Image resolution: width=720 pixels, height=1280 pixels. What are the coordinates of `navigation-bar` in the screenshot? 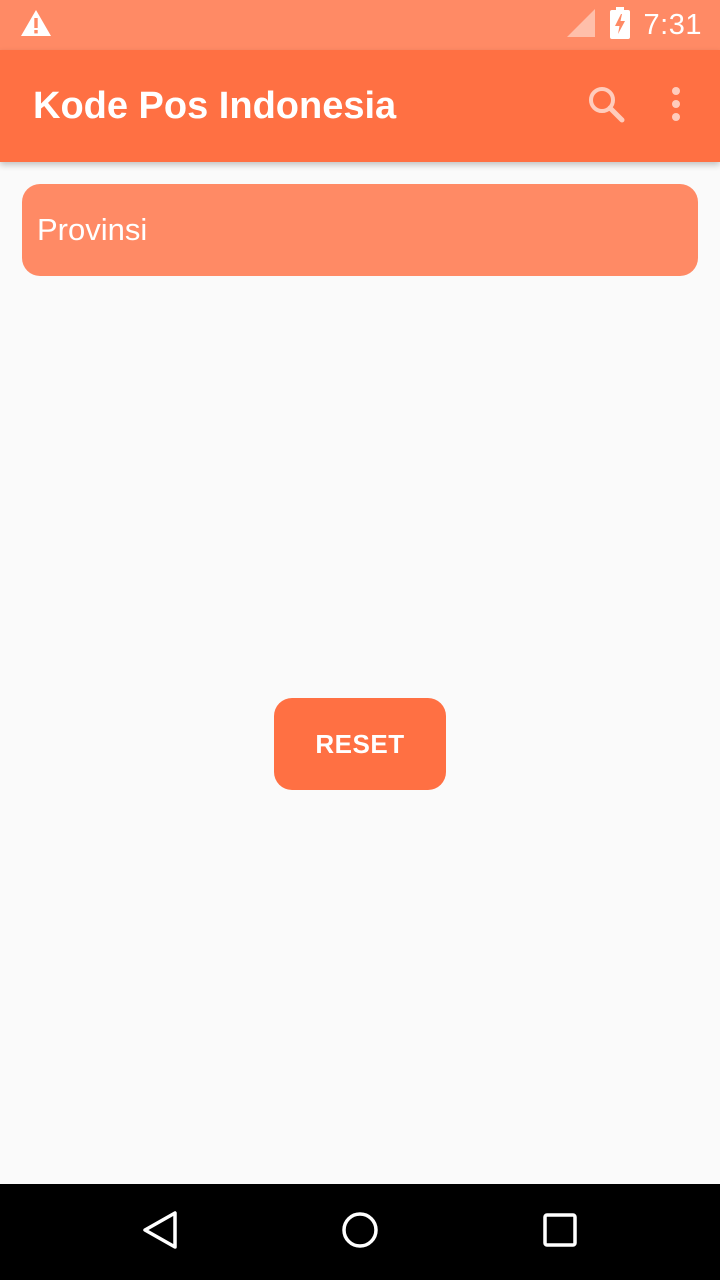 It's located at (360, 1232).